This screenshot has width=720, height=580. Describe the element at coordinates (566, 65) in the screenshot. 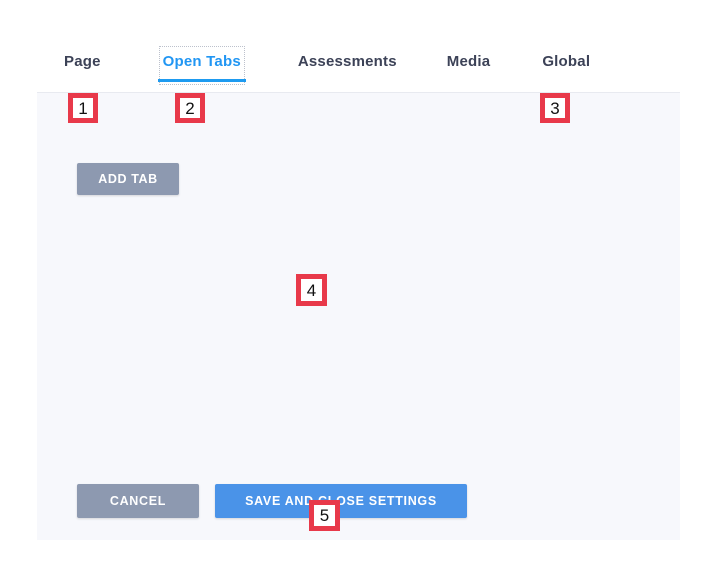

I see `tab-global: Global` at that location.